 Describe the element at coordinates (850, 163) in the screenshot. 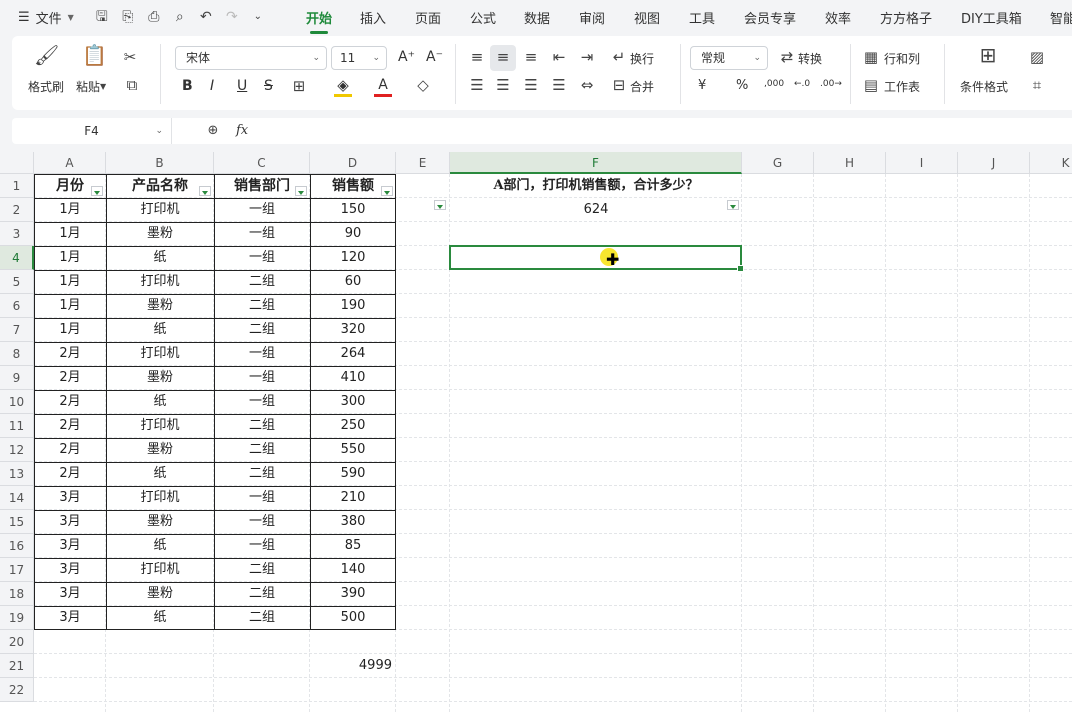

I see `column-header-h: H` at that location.